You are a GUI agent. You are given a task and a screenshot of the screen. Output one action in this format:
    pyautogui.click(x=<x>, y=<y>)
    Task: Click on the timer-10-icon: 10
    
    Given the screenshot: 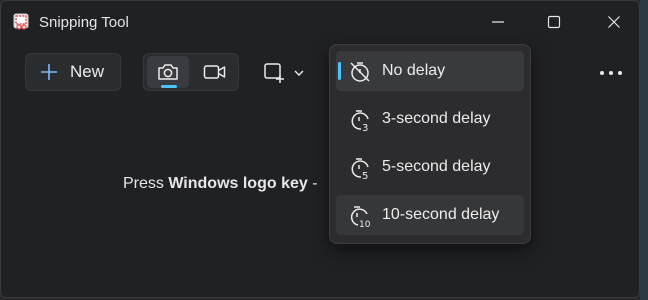 What is the action you would take?
    pyautogui.click(x=360, y=217)
    